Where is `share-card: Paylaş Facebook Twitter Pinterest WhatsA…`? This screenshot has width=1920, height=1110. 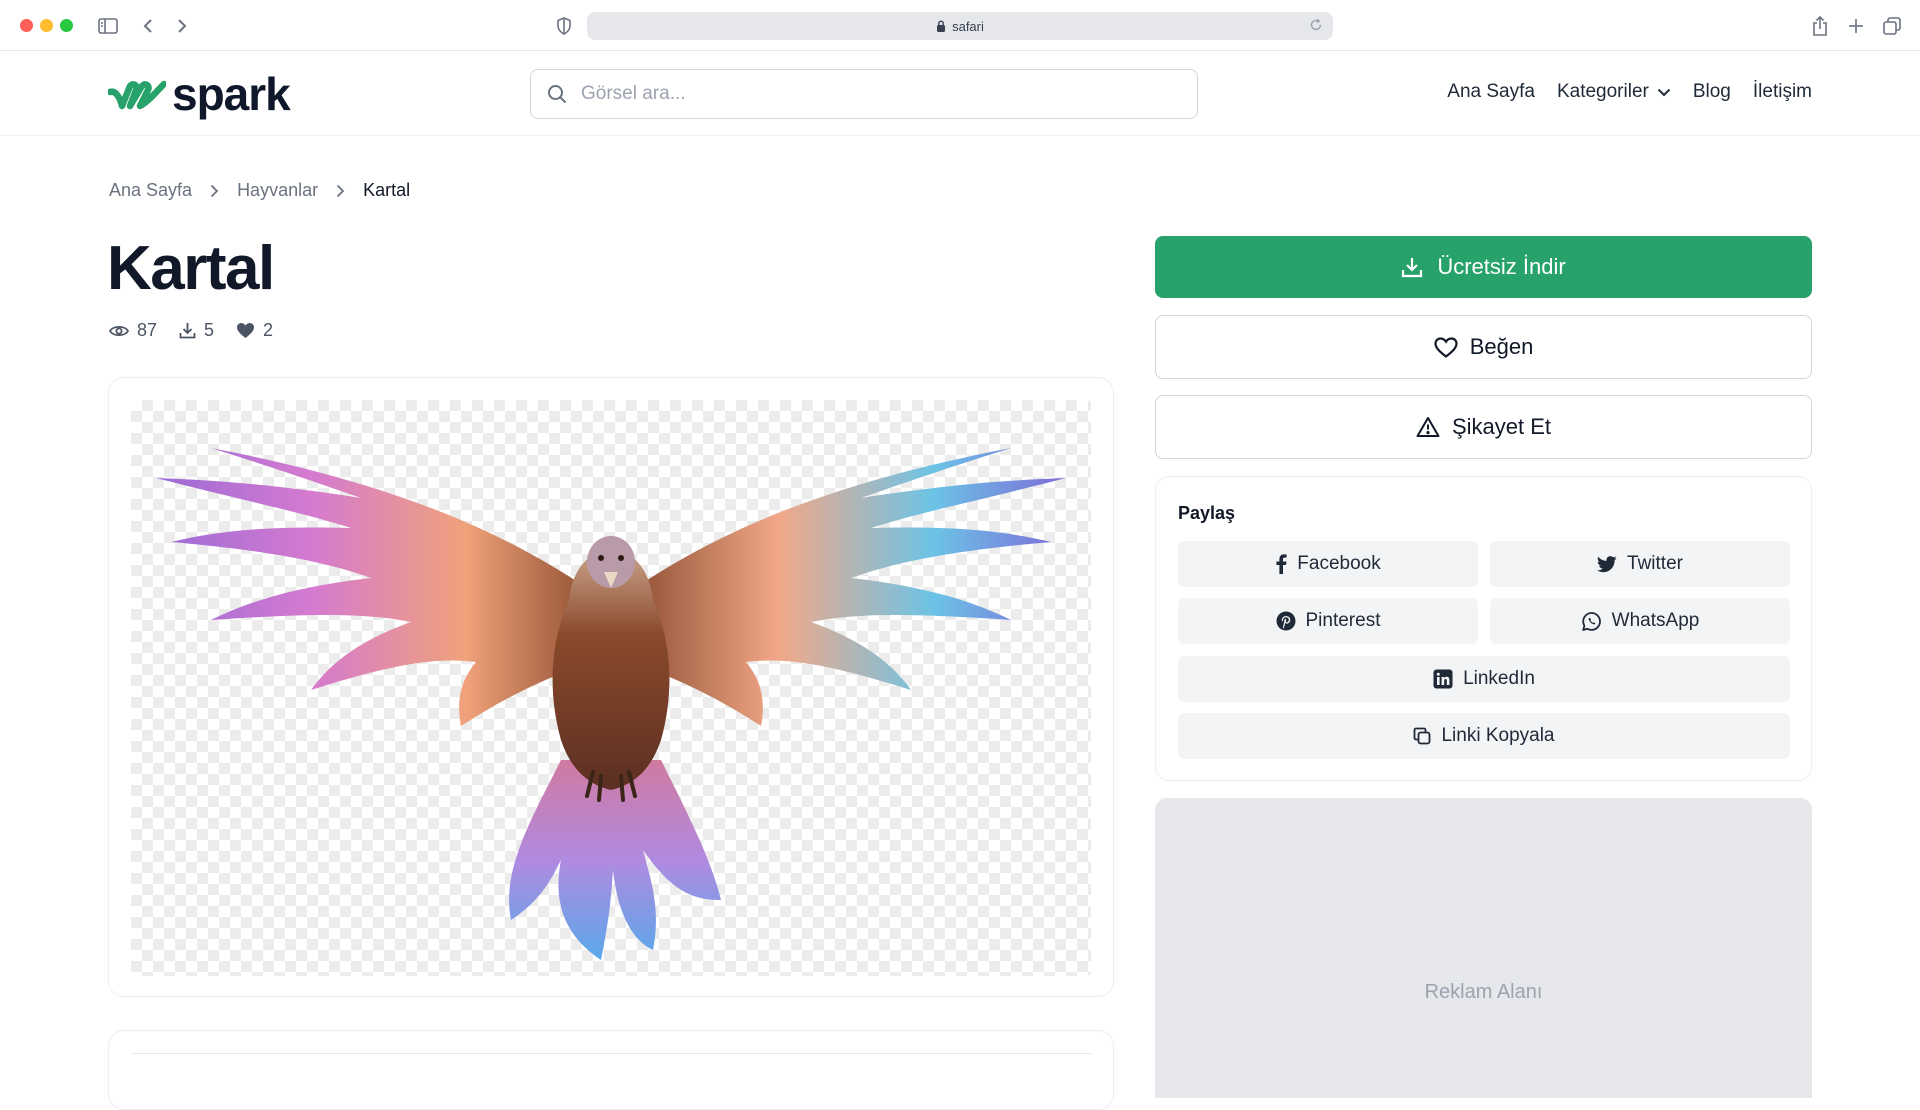 share-card: Paylaş Facebook Twitter Pinterest WhatsA… is located at coordinates (1483, 628).